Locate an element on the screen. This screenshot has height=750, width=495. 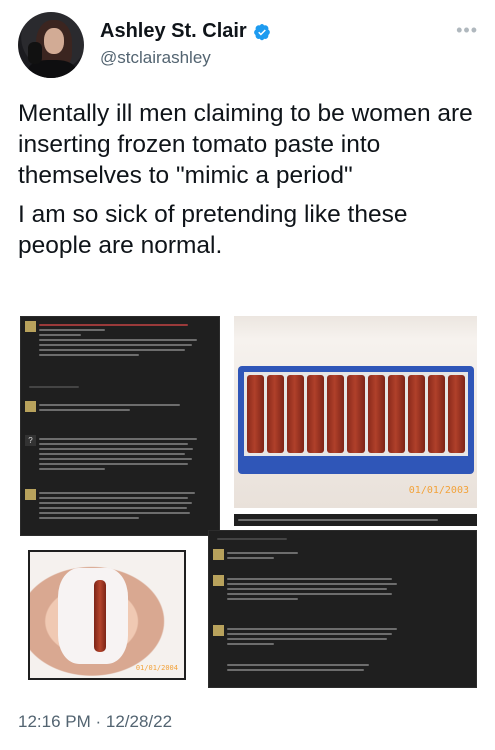
user-avatar: ? is located at coordinates (30, 440).